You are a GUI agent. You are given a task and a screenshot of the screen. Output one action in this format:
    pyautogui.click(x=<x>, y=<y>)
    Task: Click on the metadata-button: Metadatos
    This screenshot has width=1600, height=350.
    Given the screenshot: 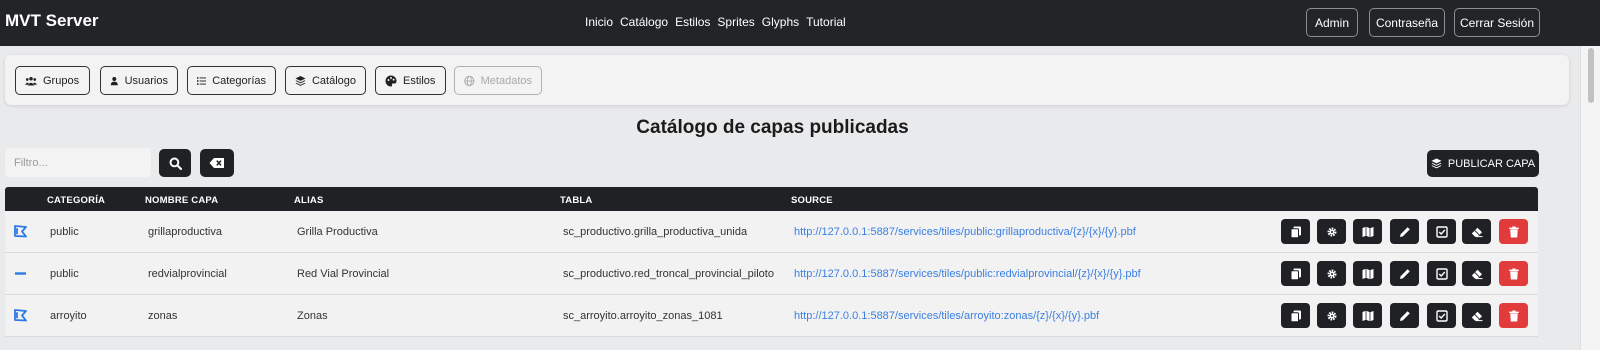 What is the action you would take?
    pyautogui.click(x=498, y=80)
    